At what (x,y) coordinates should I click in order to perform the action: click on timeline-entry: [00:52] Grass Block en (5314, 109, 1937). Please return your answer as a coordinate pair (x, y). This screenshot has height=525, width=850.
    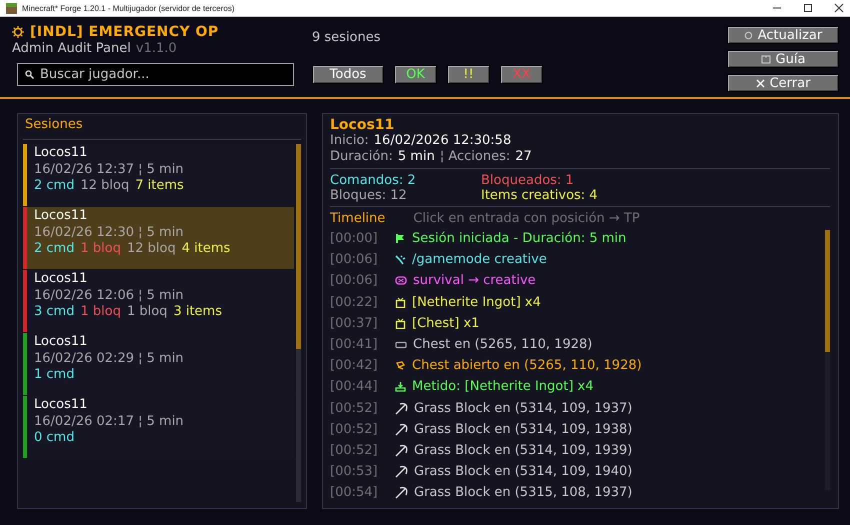
    Looking at the image, I should click on (577, 408).